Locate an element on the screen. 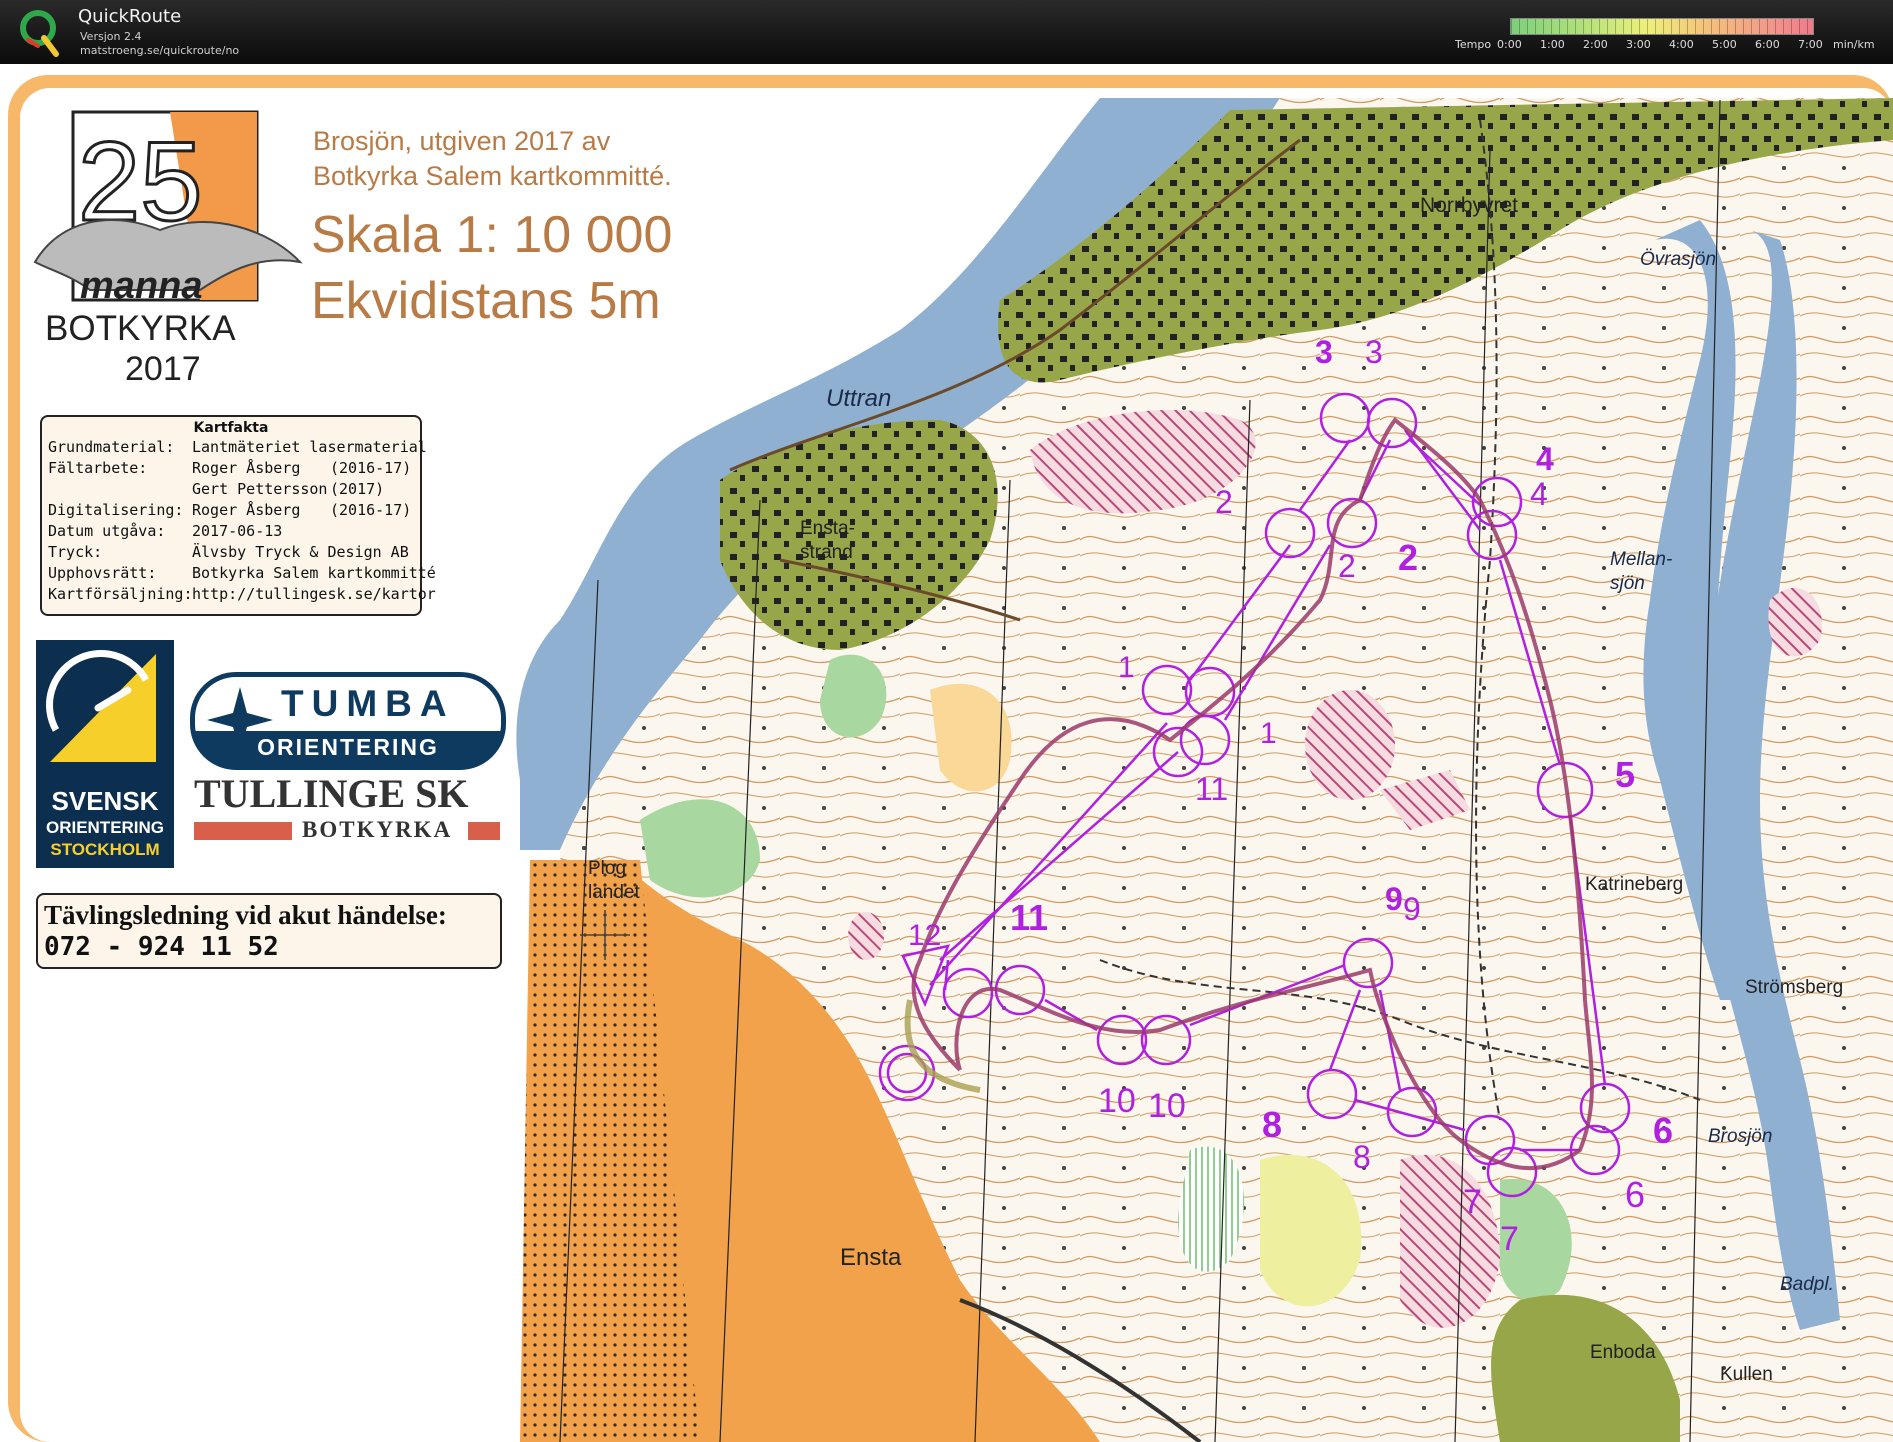 This screenshot has height=1442, width=1893. tullinge-sk-logo: TULLINGE SK BOTKYRKA is located at coordinates (347, 807).